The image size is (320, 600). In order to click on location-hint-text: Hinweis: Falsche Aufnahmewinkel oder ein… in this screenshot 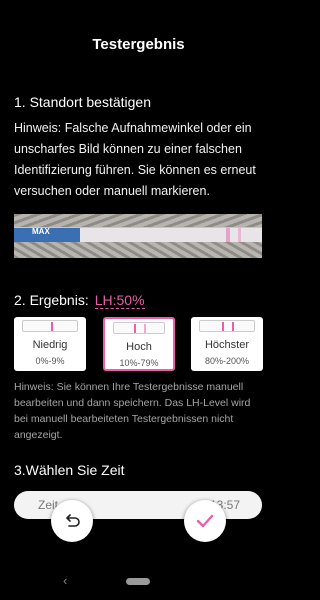, I will do `click(135, 159)`.